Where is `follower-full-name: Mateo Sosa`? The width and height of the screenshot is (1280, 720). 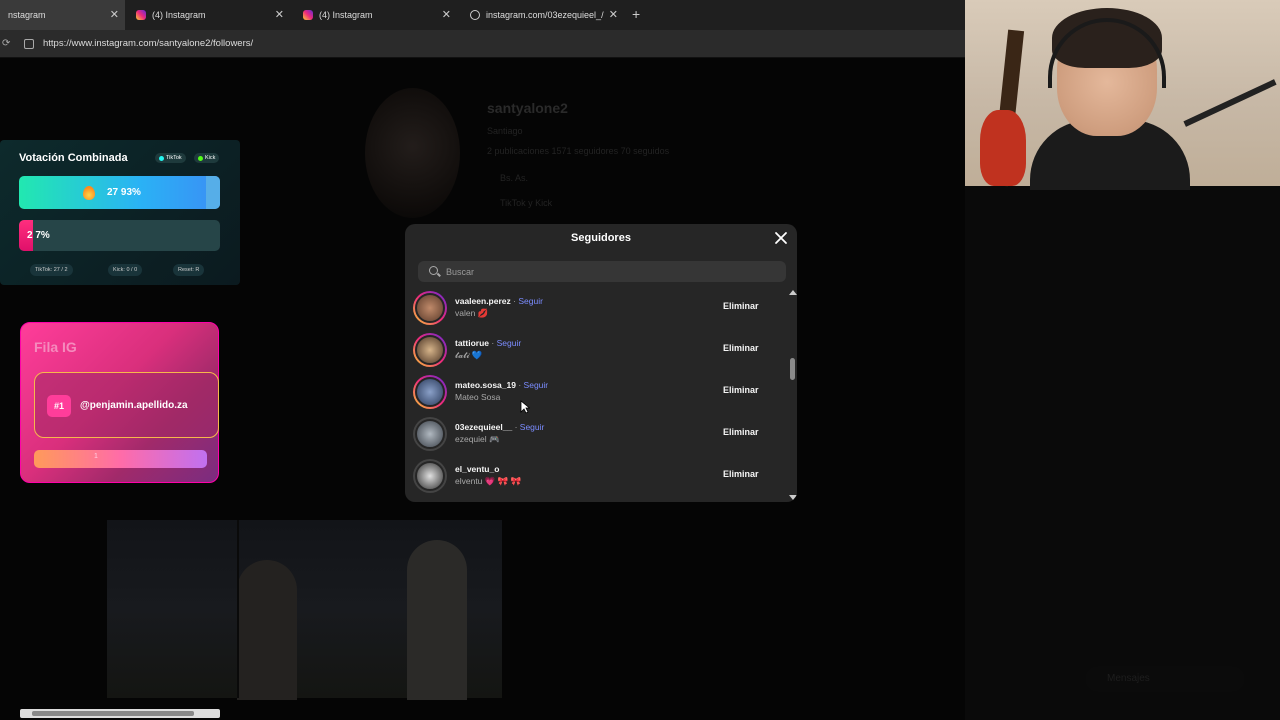 follower-full-name: Mateo Sosa is located at coordinates (478, 397).